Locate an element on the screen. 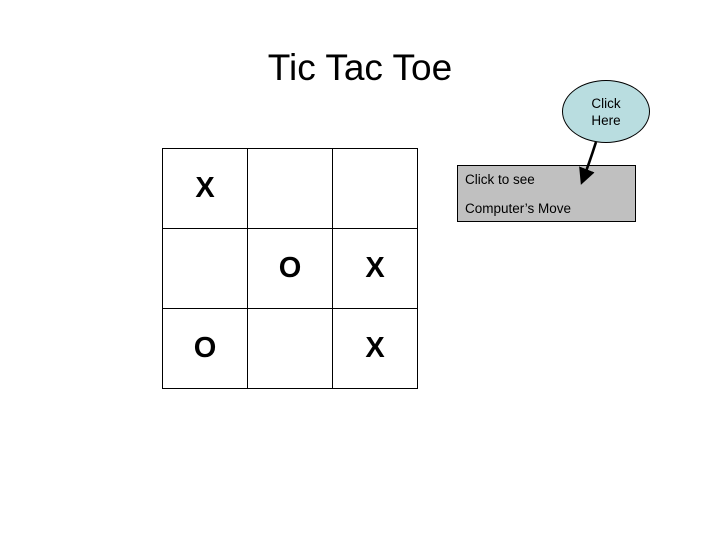 This screenshot has width=720, height=540. board-cell-r2c3: X is located at coordinates (375, 268).